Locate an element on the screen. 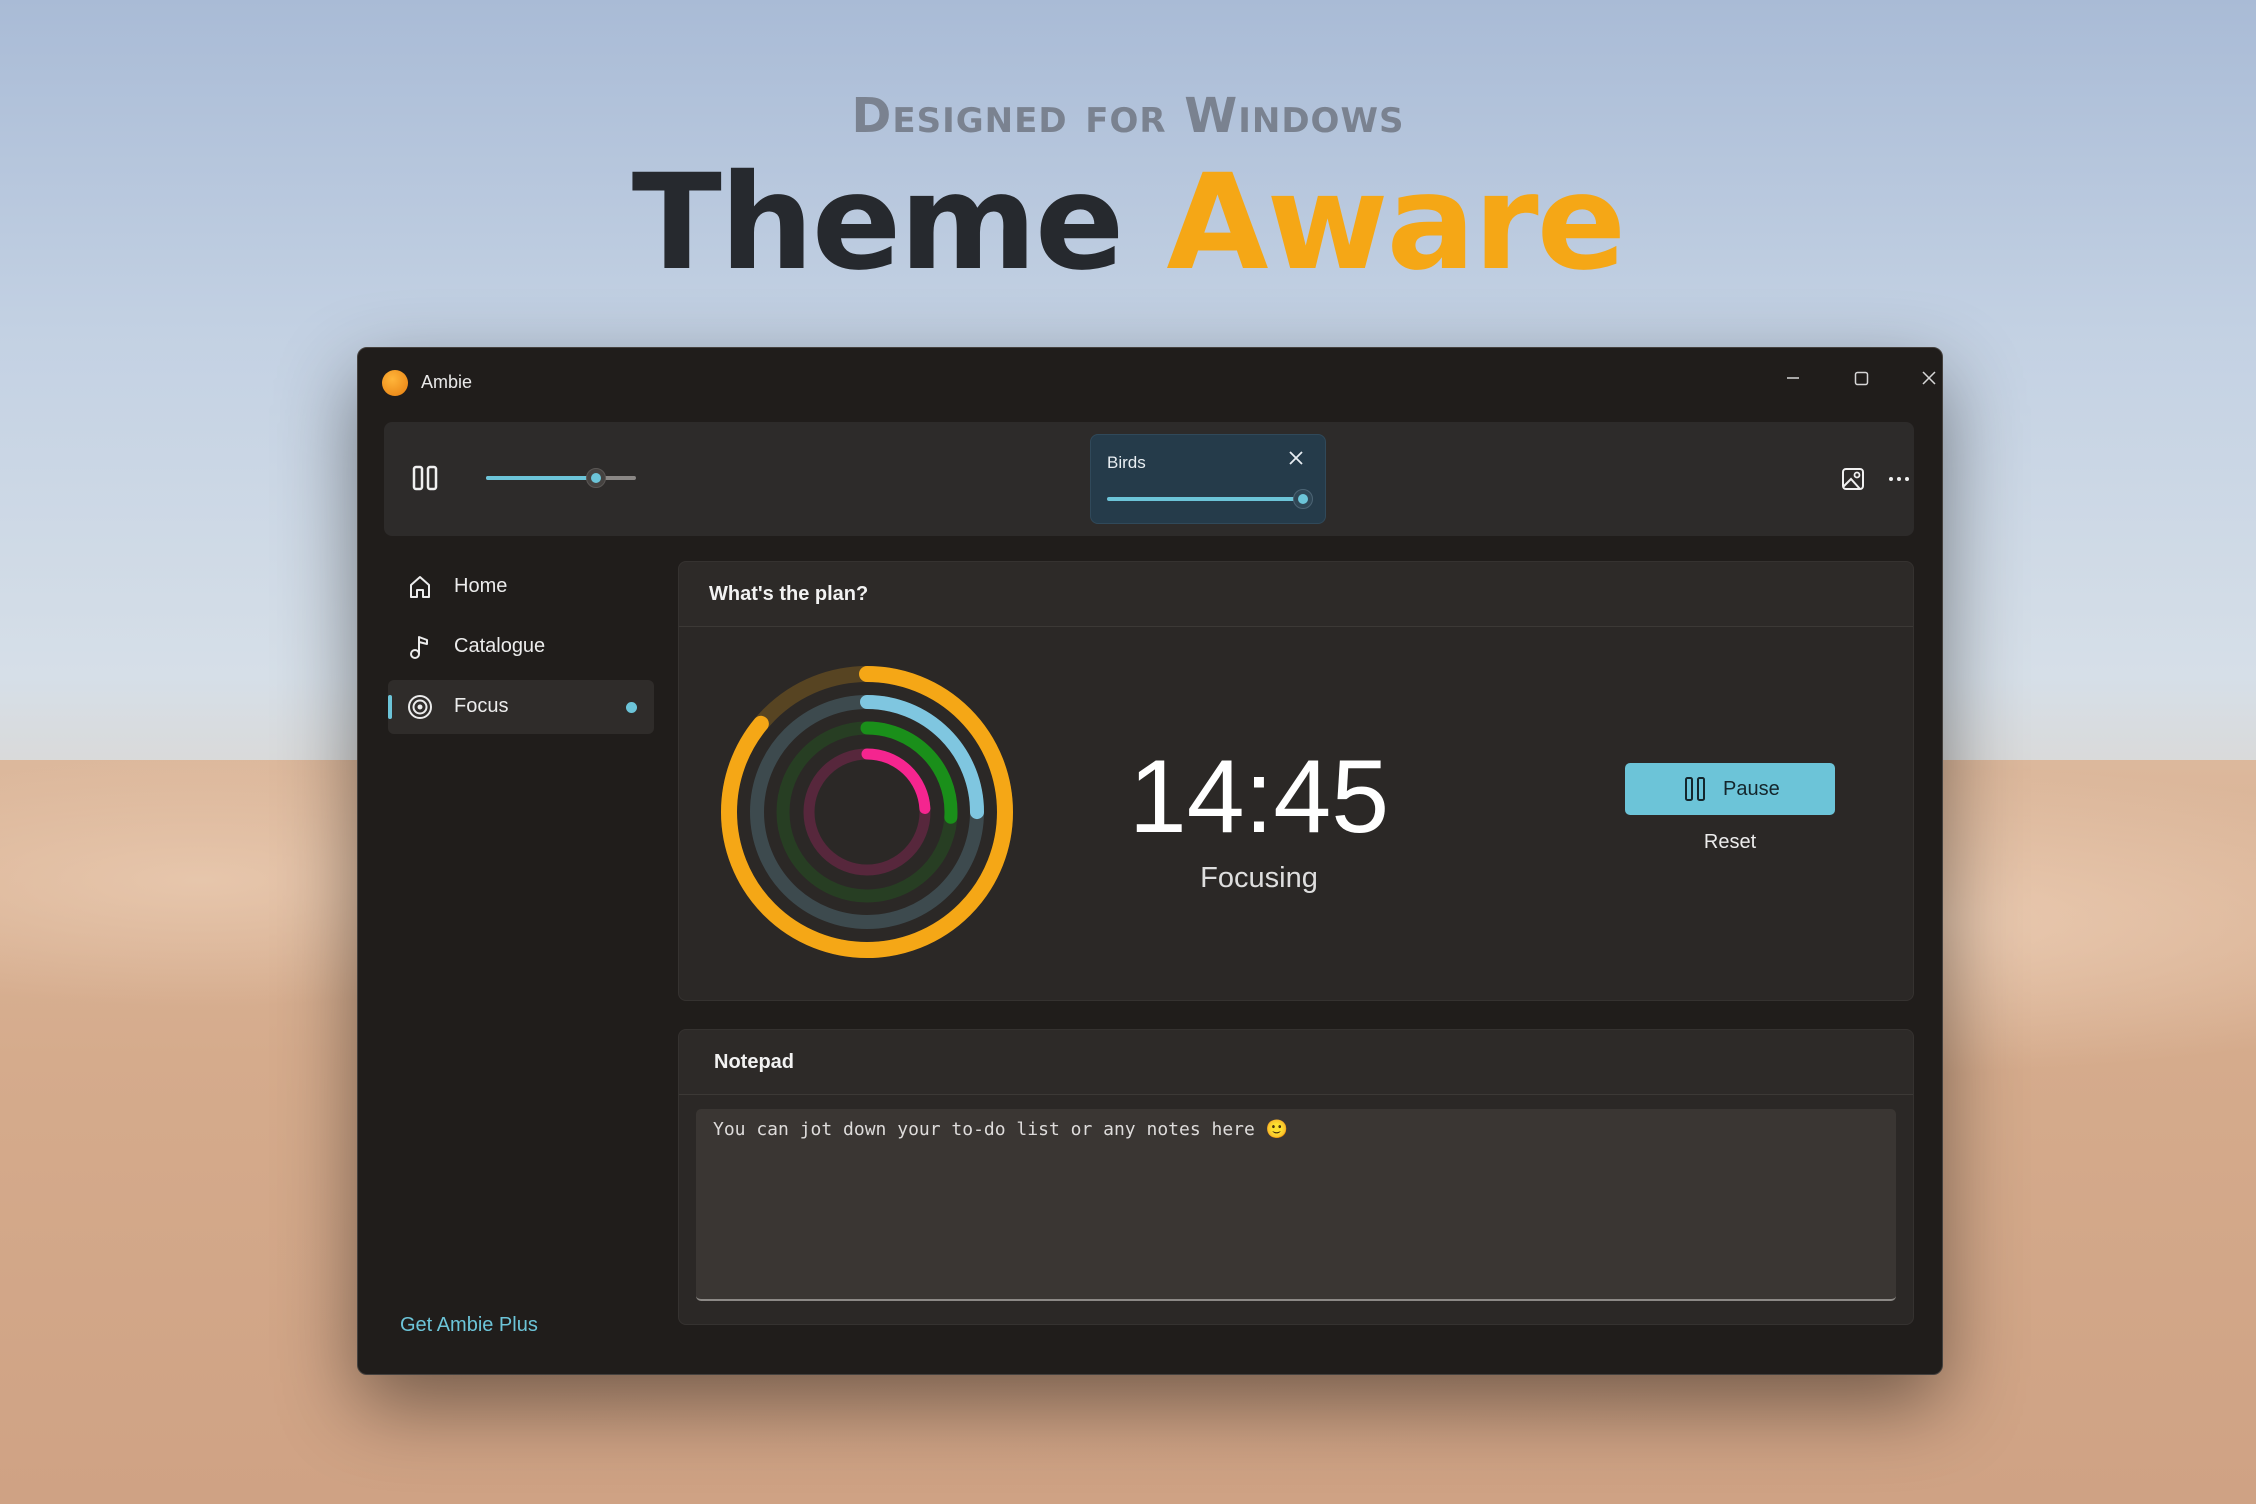  minimize-icon is located at coordinates (1793, 378).